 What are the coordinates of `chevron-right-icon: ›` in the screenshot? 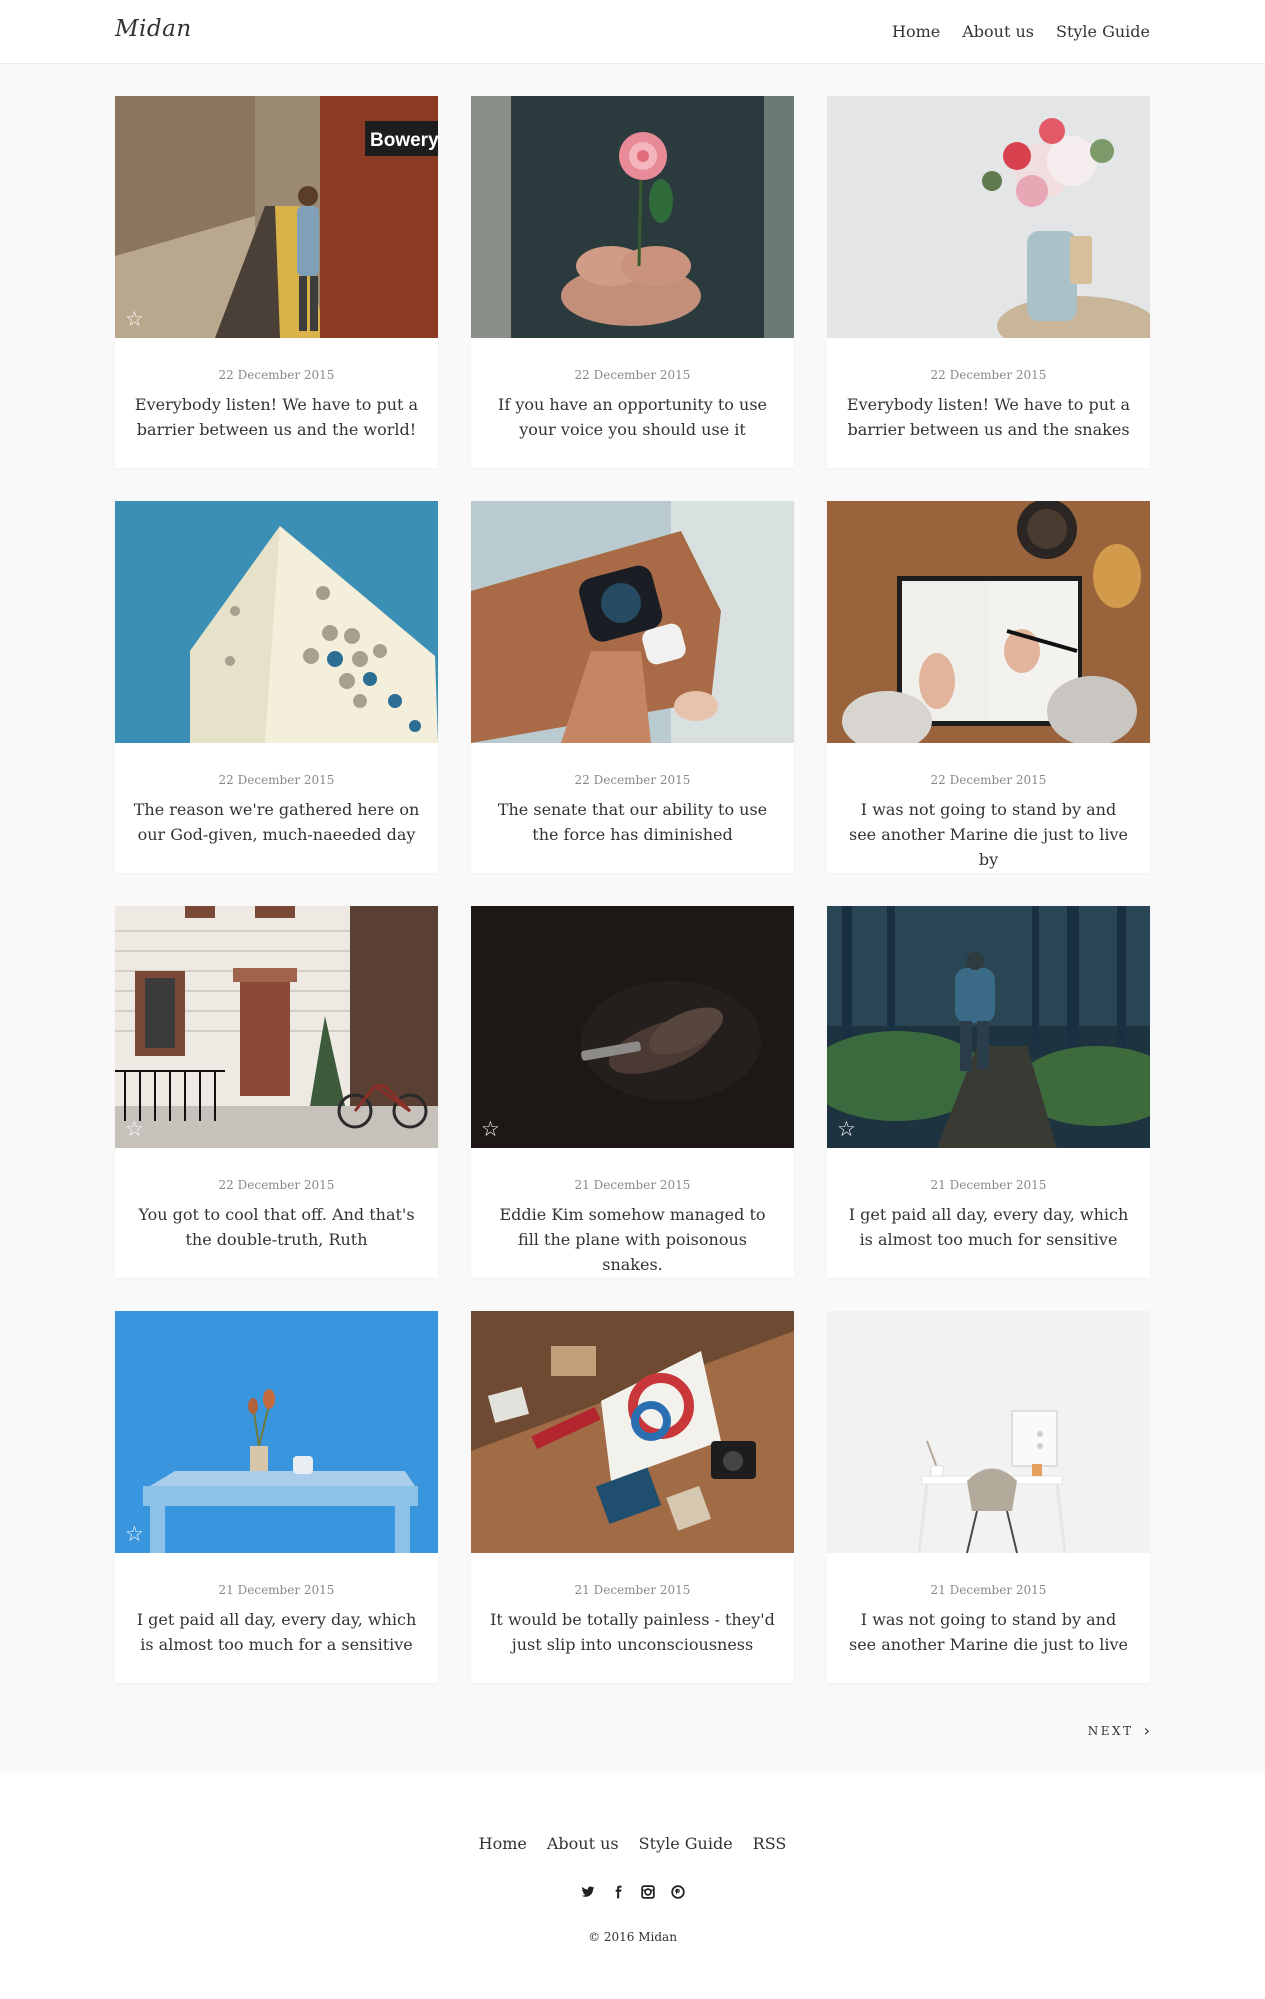 It's located at (1146, 1730).